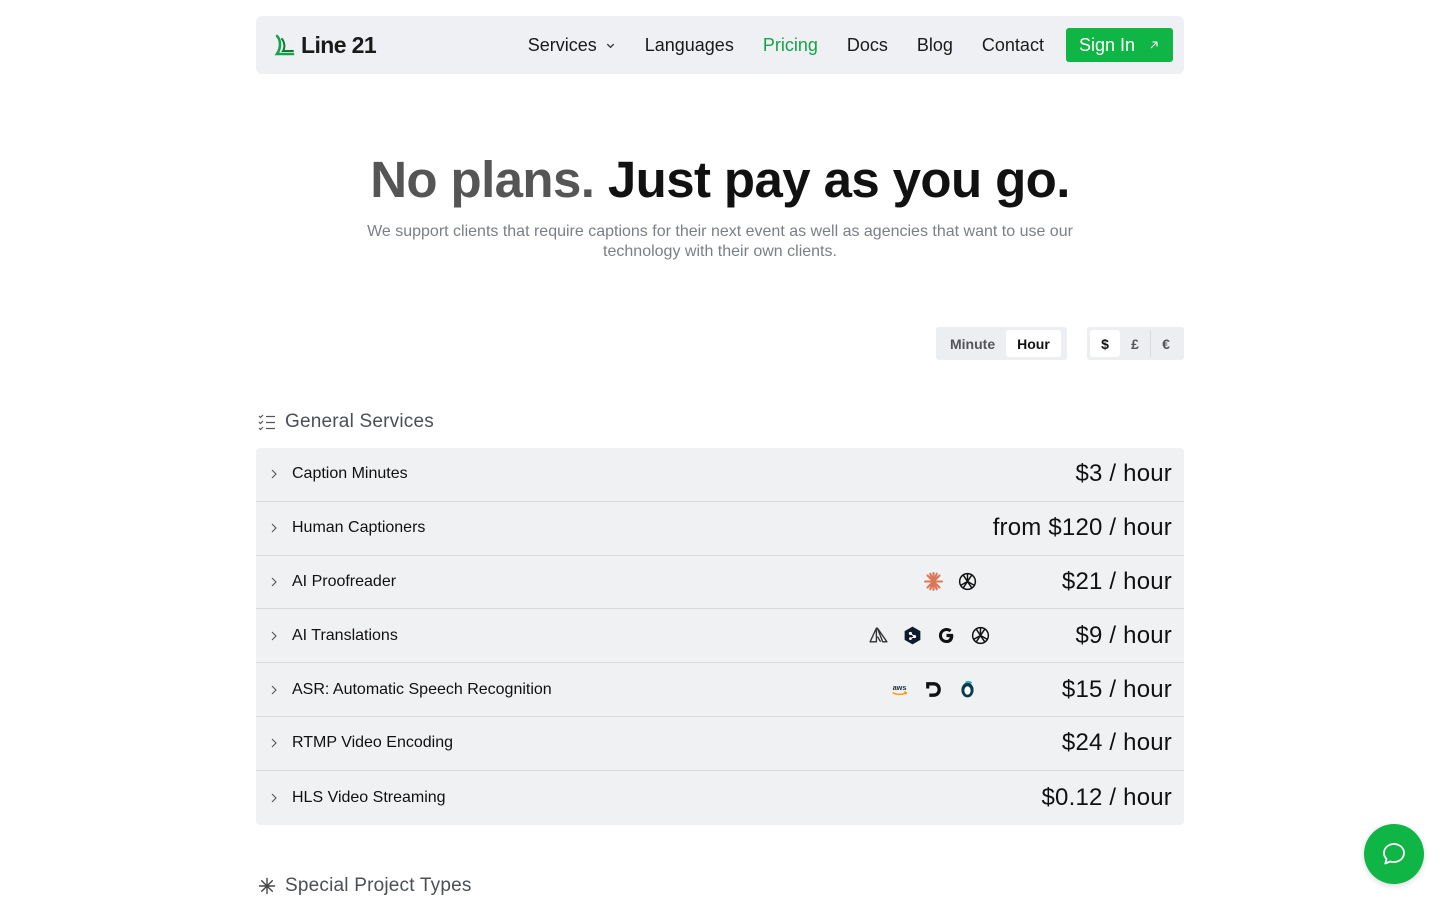 The height and width of the screenshot is (900, 1440). I want to click on row-label: AI Translations, so click(345, 635).